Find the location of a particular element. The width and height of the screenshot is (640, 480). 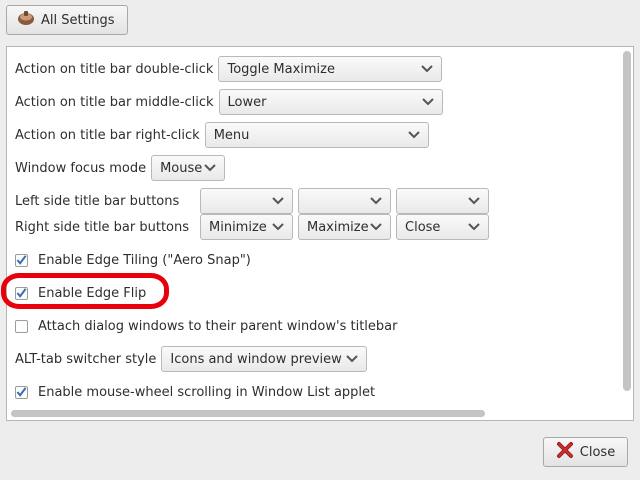

alt-tab-combo: Icons and window preview is located at coordinates (264, 359).